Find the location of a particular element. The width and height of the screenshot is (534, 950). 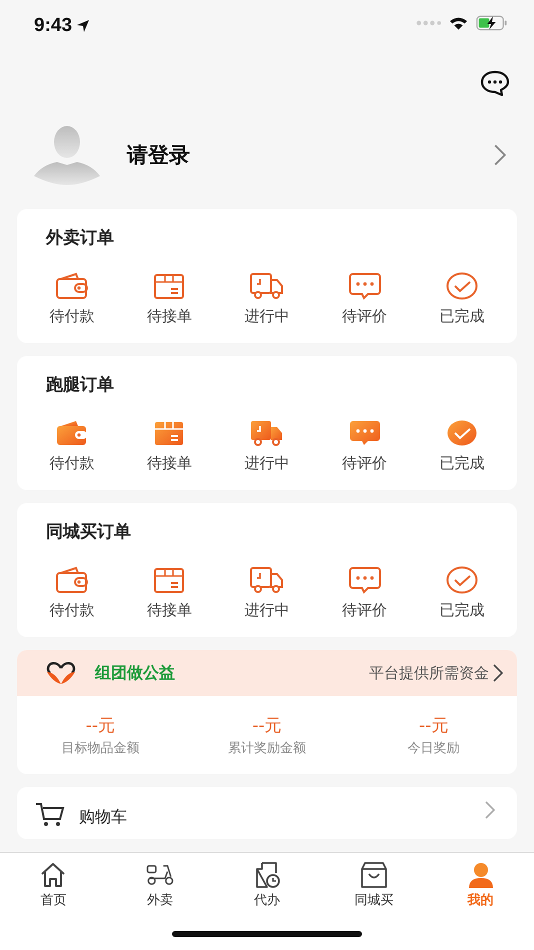

tab: 同城买 is located at coordinates (374, 885).